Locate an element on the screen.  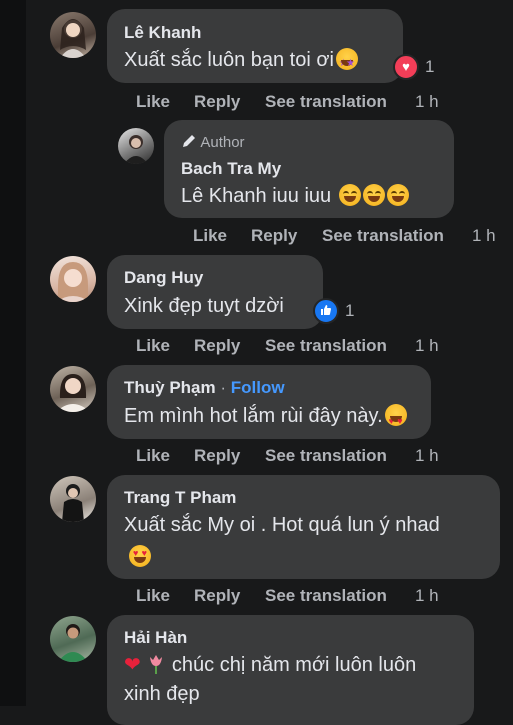
author-label: Author is located at coordinates (222, 142).